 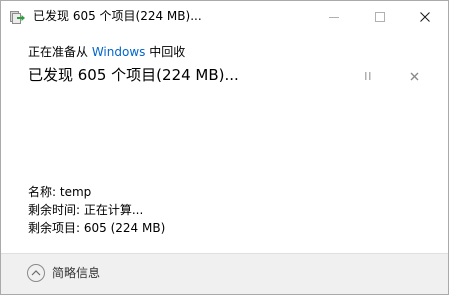 I want to click on preparing-status: 正在准备从 Windows 中回收, so click(x=106, y=52).